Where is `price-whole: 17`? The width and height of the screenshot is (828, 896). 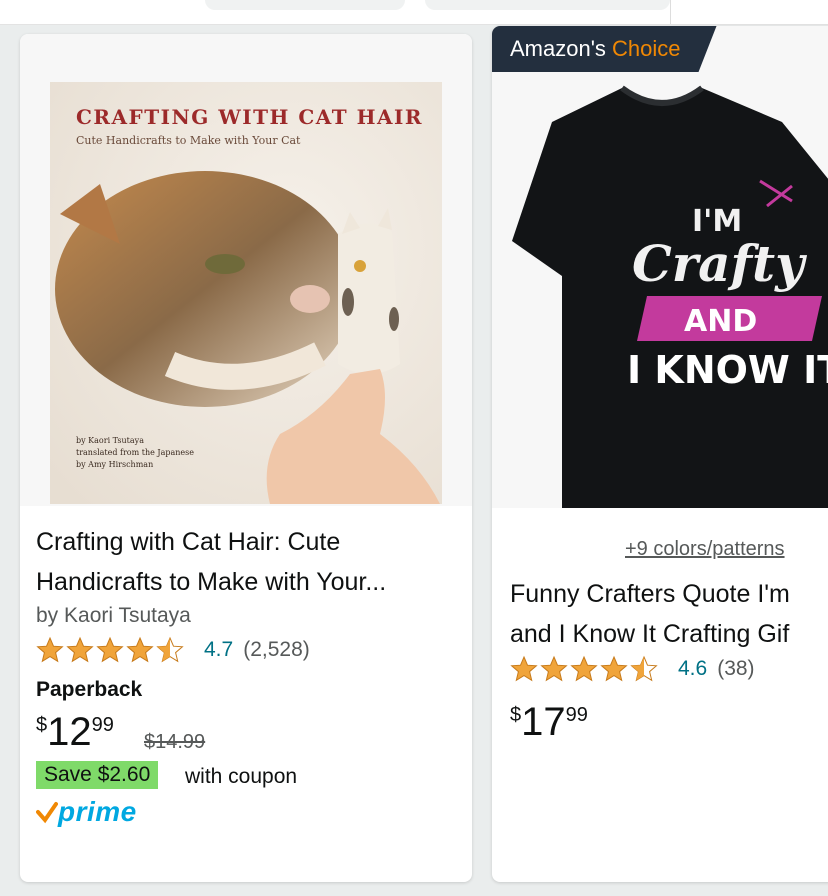 price-whole: 17 is located at coordinates (543, 722).